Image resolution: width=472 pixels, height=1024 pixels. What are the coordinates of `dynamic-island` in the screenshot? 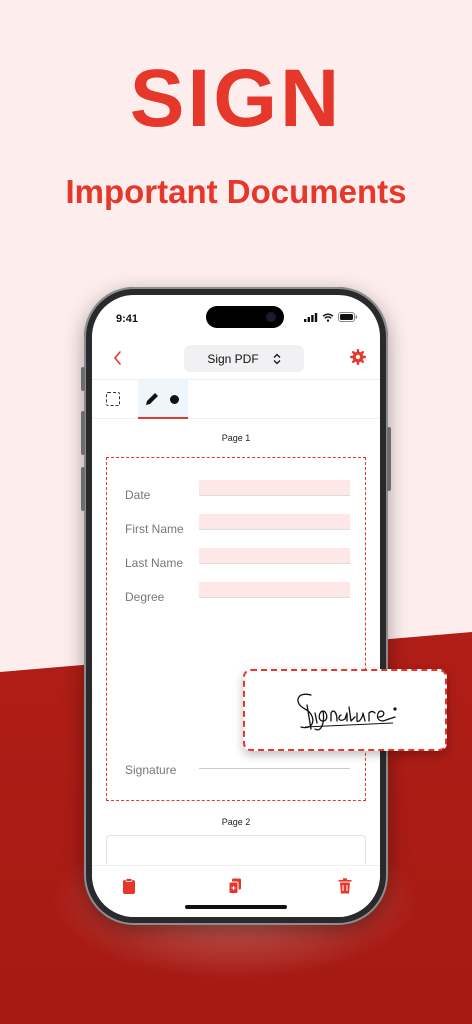 It's located at (245, 317).